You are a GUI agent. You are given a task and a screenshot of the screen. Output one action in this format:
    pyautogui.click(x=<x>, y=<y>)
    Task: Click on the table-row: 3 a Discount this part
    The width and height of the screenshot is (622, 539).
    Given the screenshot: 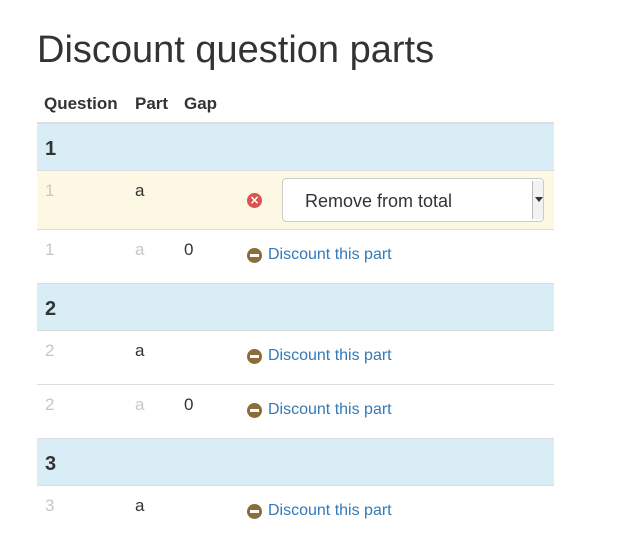 What is the action you would take?
    pyautogui.click(x=295, y=512)
    